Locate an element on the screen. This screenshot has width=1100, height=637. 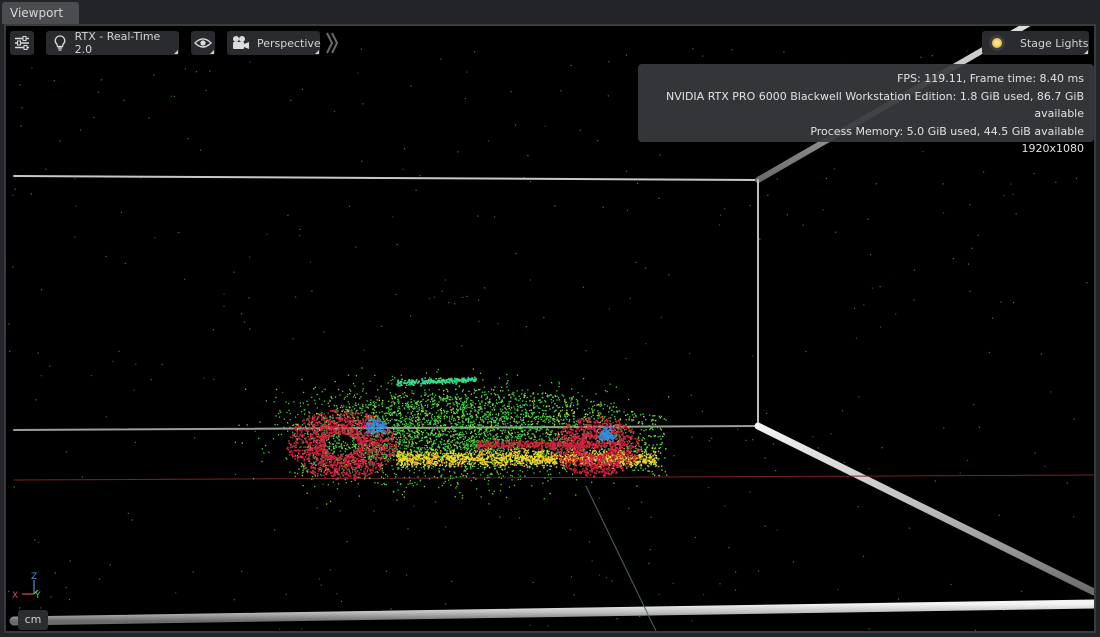
tab-viewport: Viewport is located at coordinates (40, 13).